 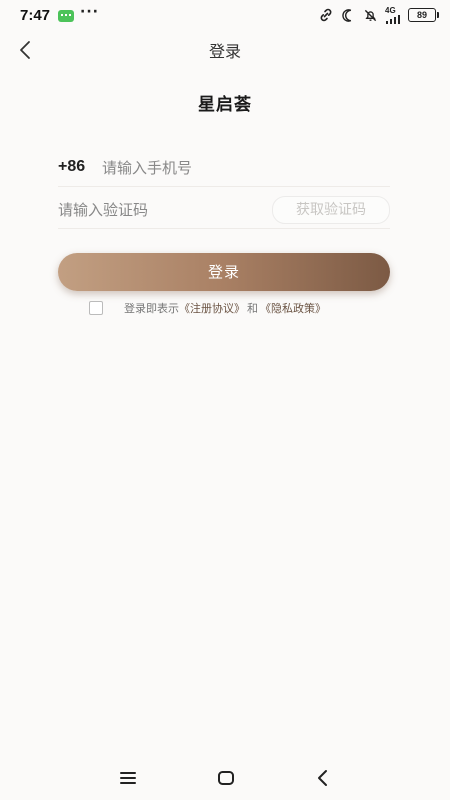 I want to click on phone-row: +86, so click(x=224, y=168).